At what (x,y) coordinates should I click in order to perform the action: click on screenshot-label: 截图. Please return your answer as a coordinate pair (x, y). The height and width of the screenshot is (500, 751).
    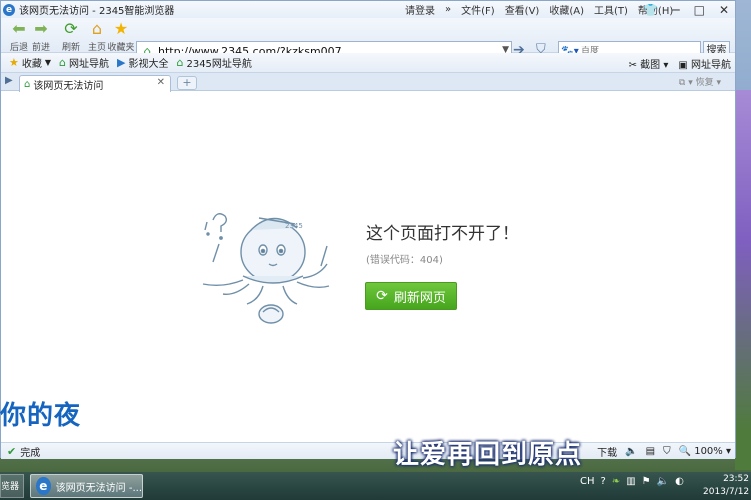
    Looking at the image, I should click on (650, 65).